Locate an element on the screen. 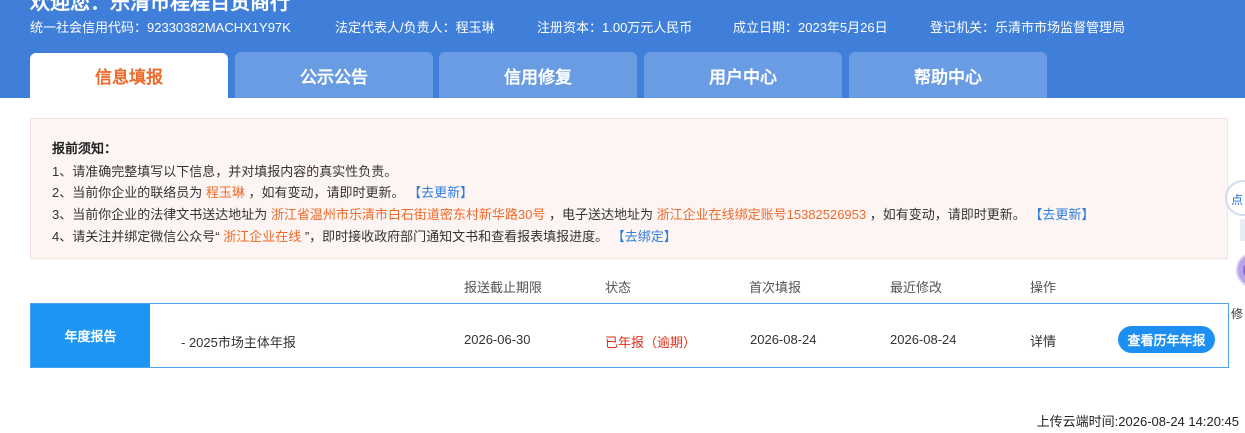 The height and width of the screenshot is (433, 1245). report-status: 已年报（逾期） is located at coordinates (651, 342).